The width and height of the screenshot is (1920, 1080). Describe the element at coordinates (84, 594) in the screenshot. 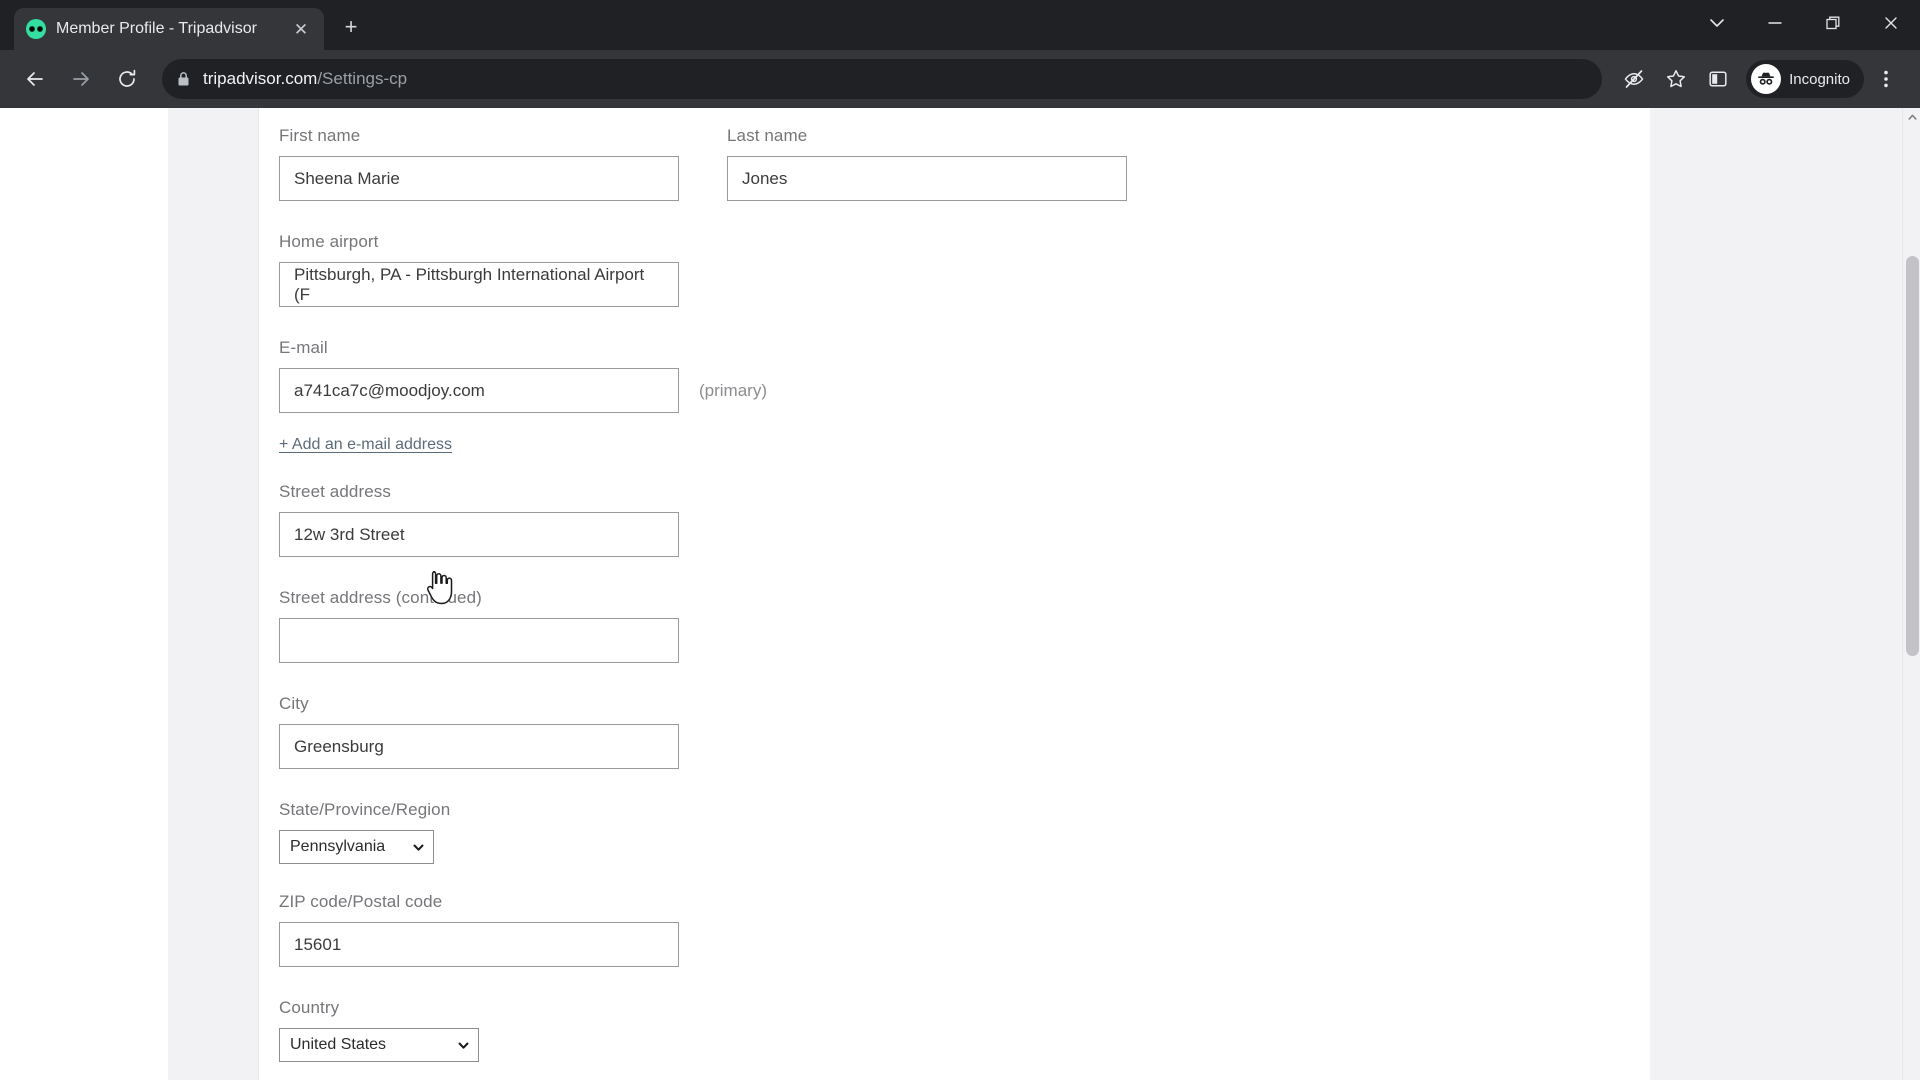

I see `page-left-gutter` at that location.